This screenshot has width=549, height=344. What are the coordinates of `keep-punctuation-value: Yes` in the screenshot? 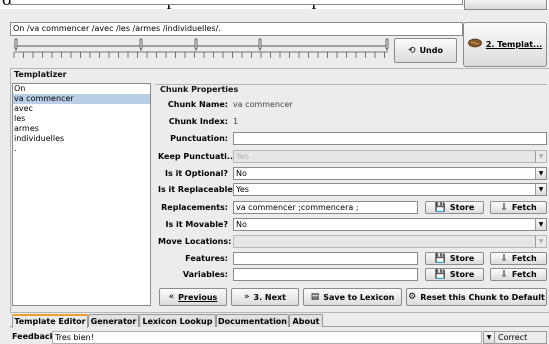 It's located at (242, 156).